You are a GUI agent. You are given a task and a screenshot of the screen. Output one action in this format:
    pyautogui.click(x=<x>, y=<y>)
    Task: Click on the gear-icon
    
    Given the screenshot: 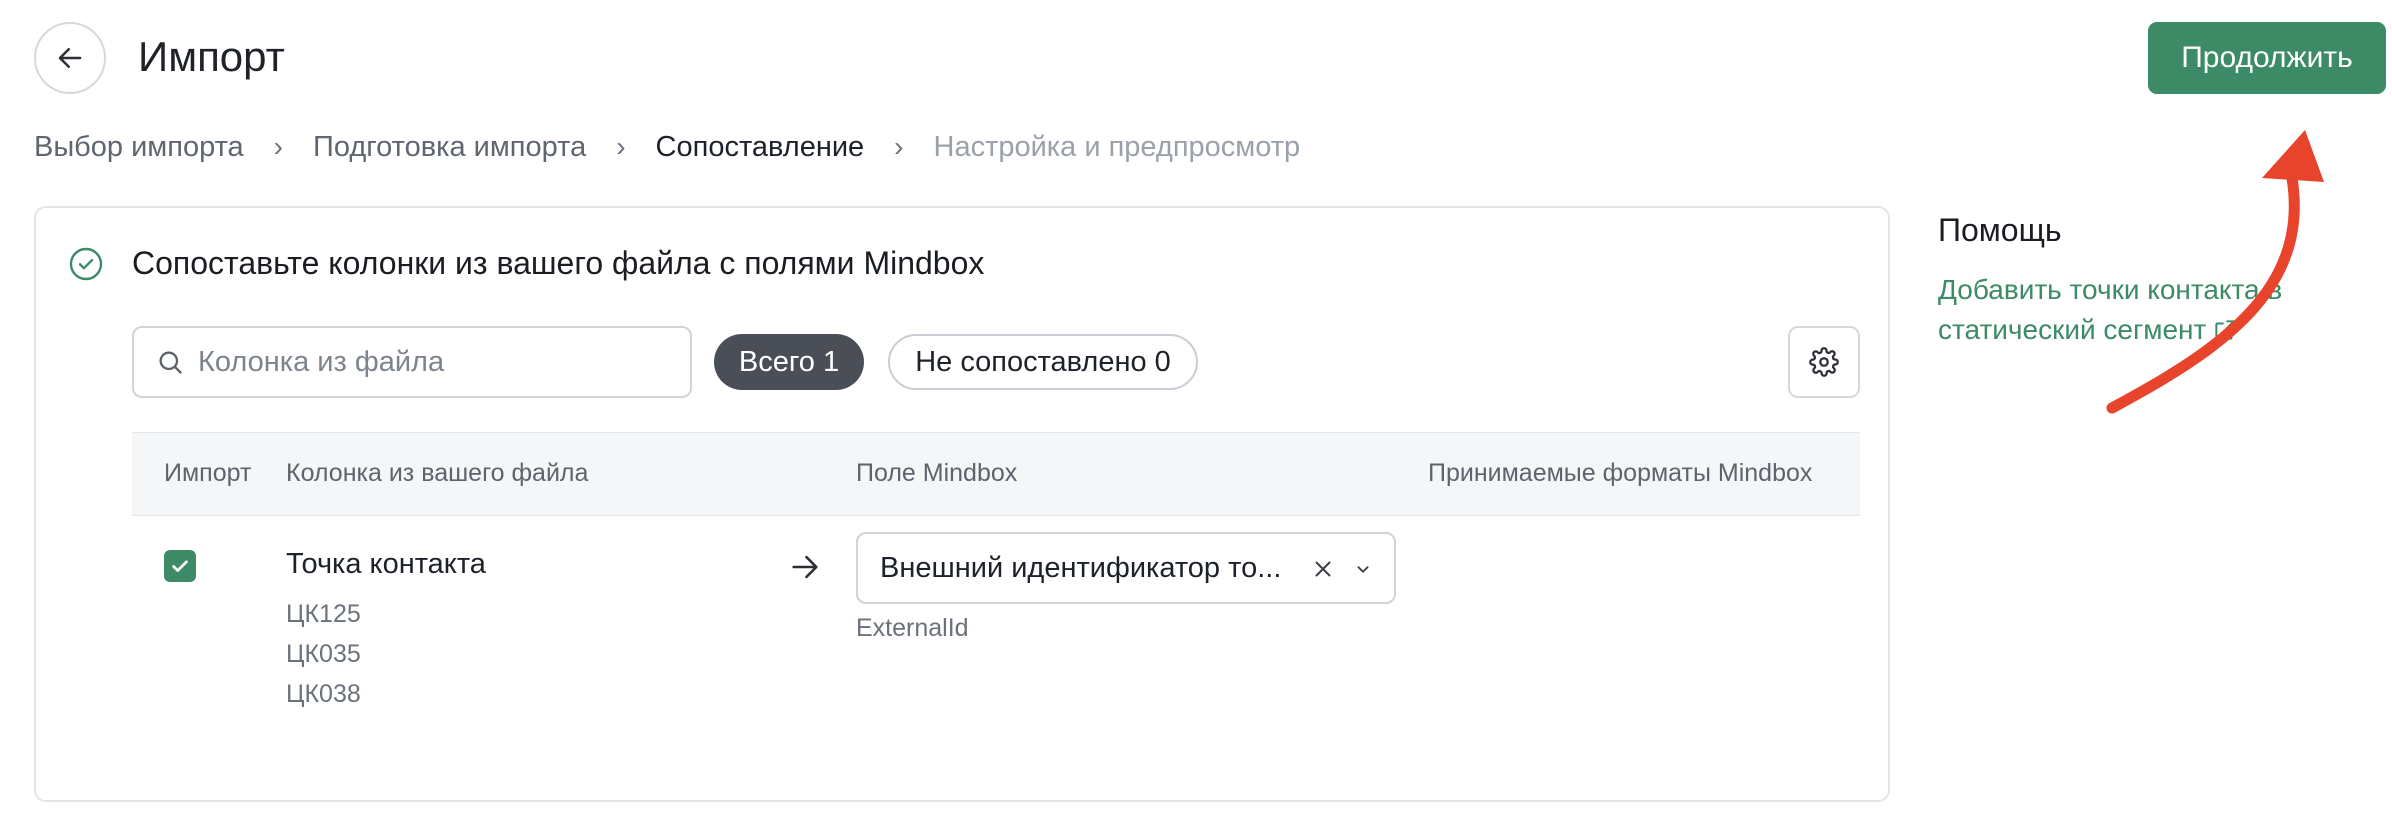 What is the action you would take?
    pyautogui.click(x=1824, y=362)
    